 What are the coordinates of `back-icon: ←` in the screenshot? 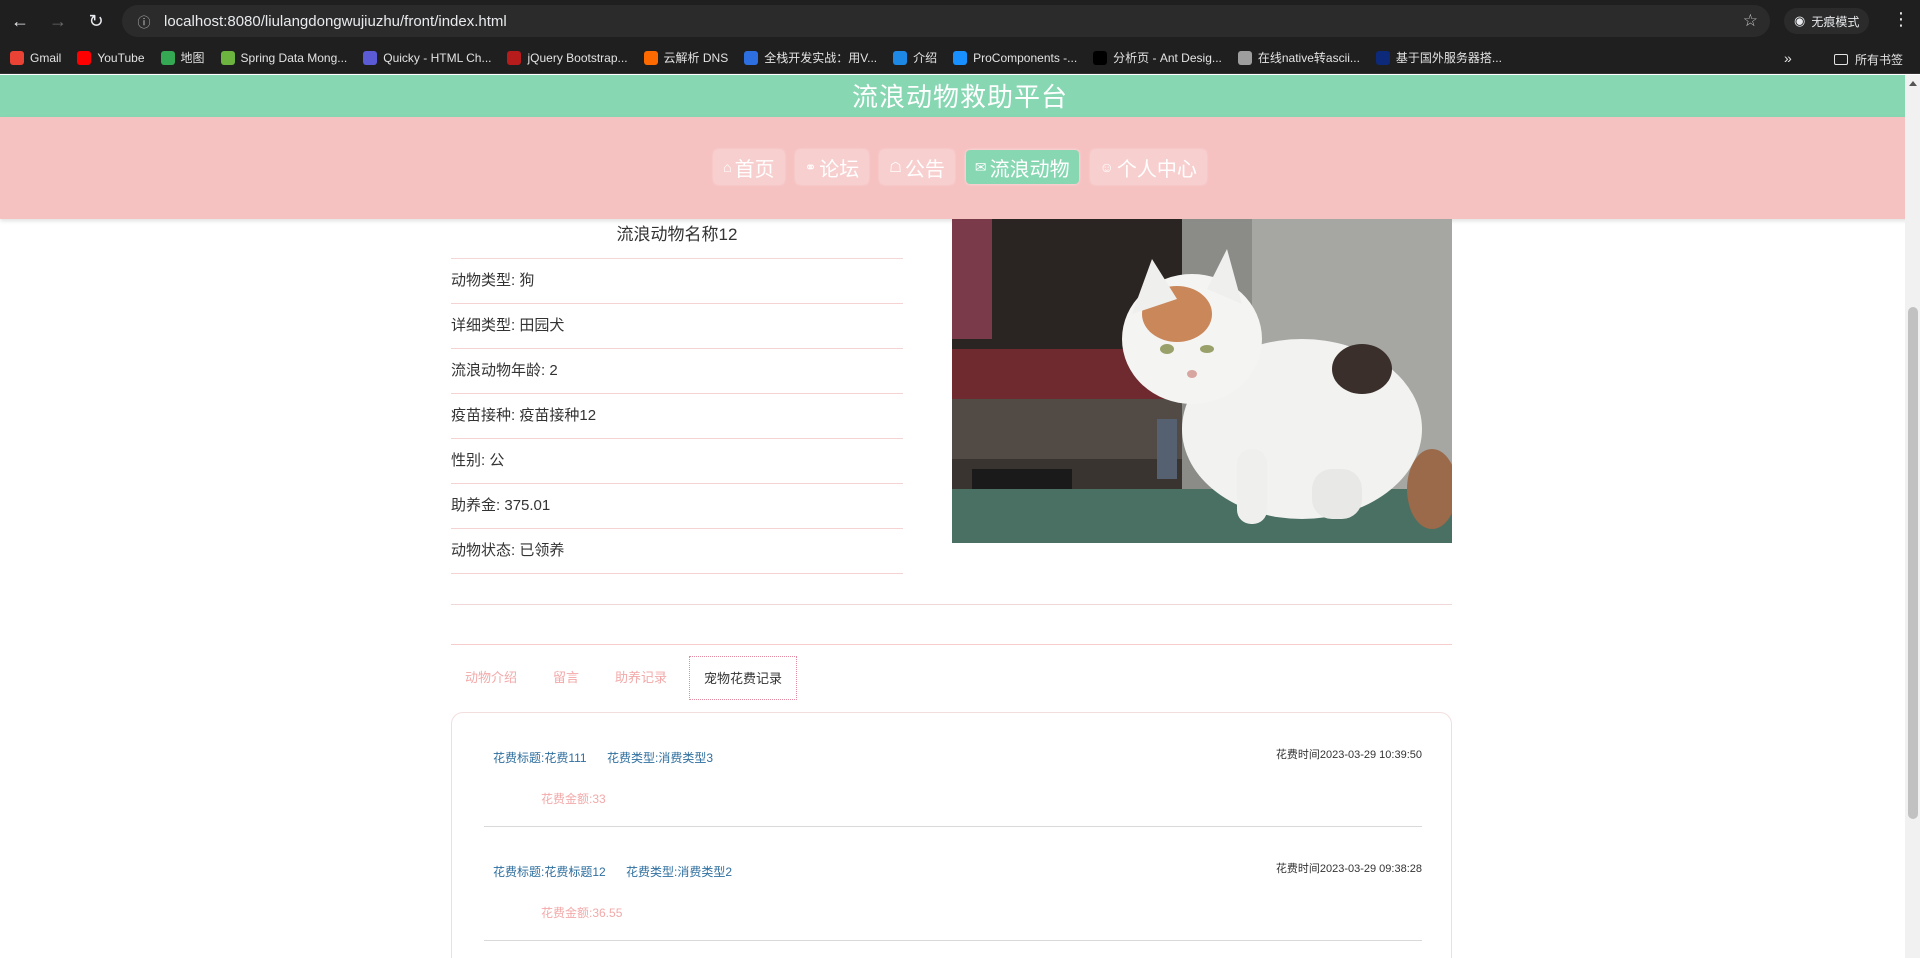 It's located at (20, 21).